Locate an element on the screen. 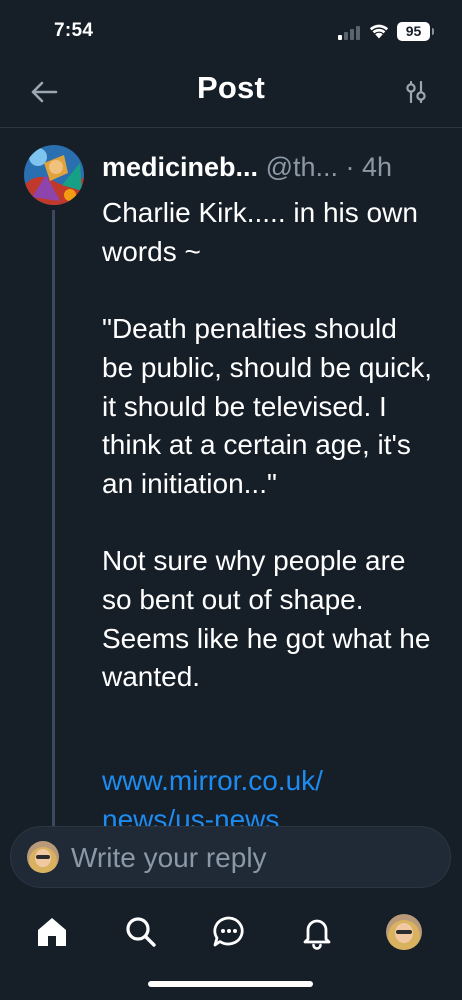 The width and height of the screenshot is (462, 1000). nav-profile is located at coordinates (404, 932).